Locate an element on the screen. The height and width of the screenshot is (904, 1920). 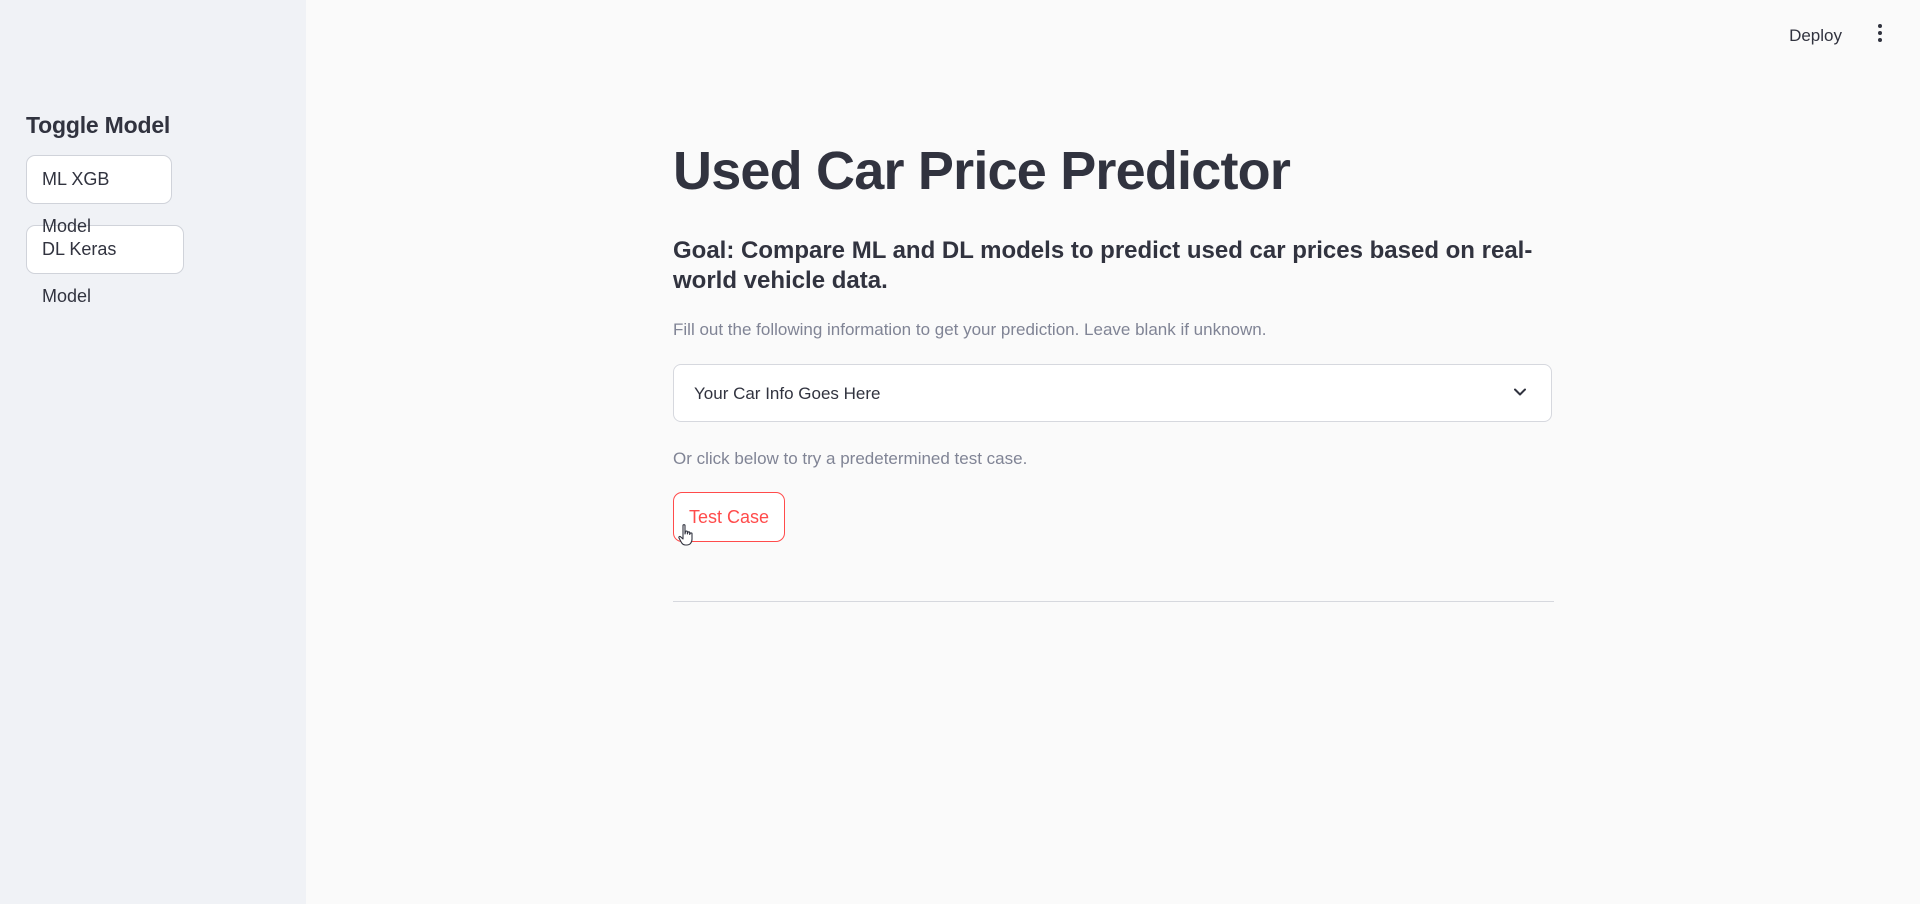
deploy-button: Deploy is located at coordinates (1815, 36).